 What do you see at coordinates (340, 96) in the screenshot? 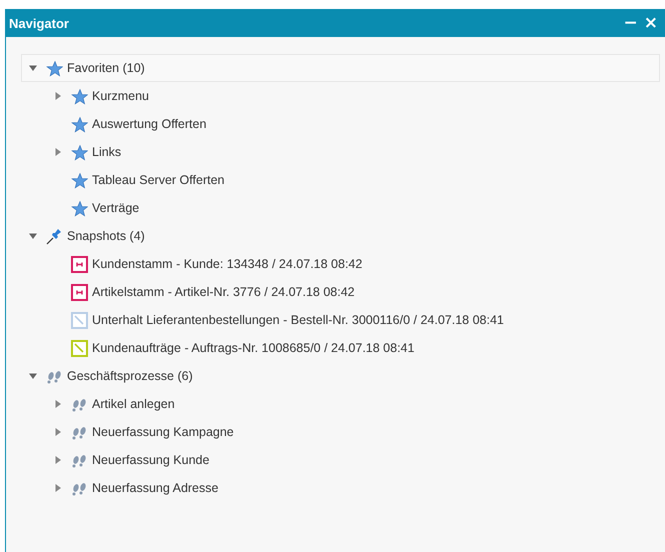
I see `tree-item: Kurzmenu` at bounding box center [340, 96].